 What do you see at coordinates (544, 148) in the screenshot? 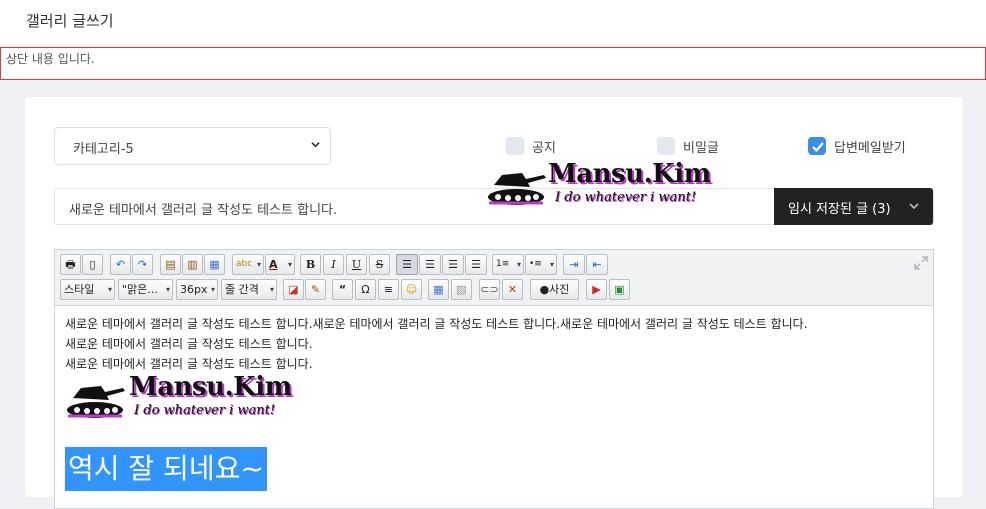
I see `notice-label: 공지` at bounding box center [544, 148].